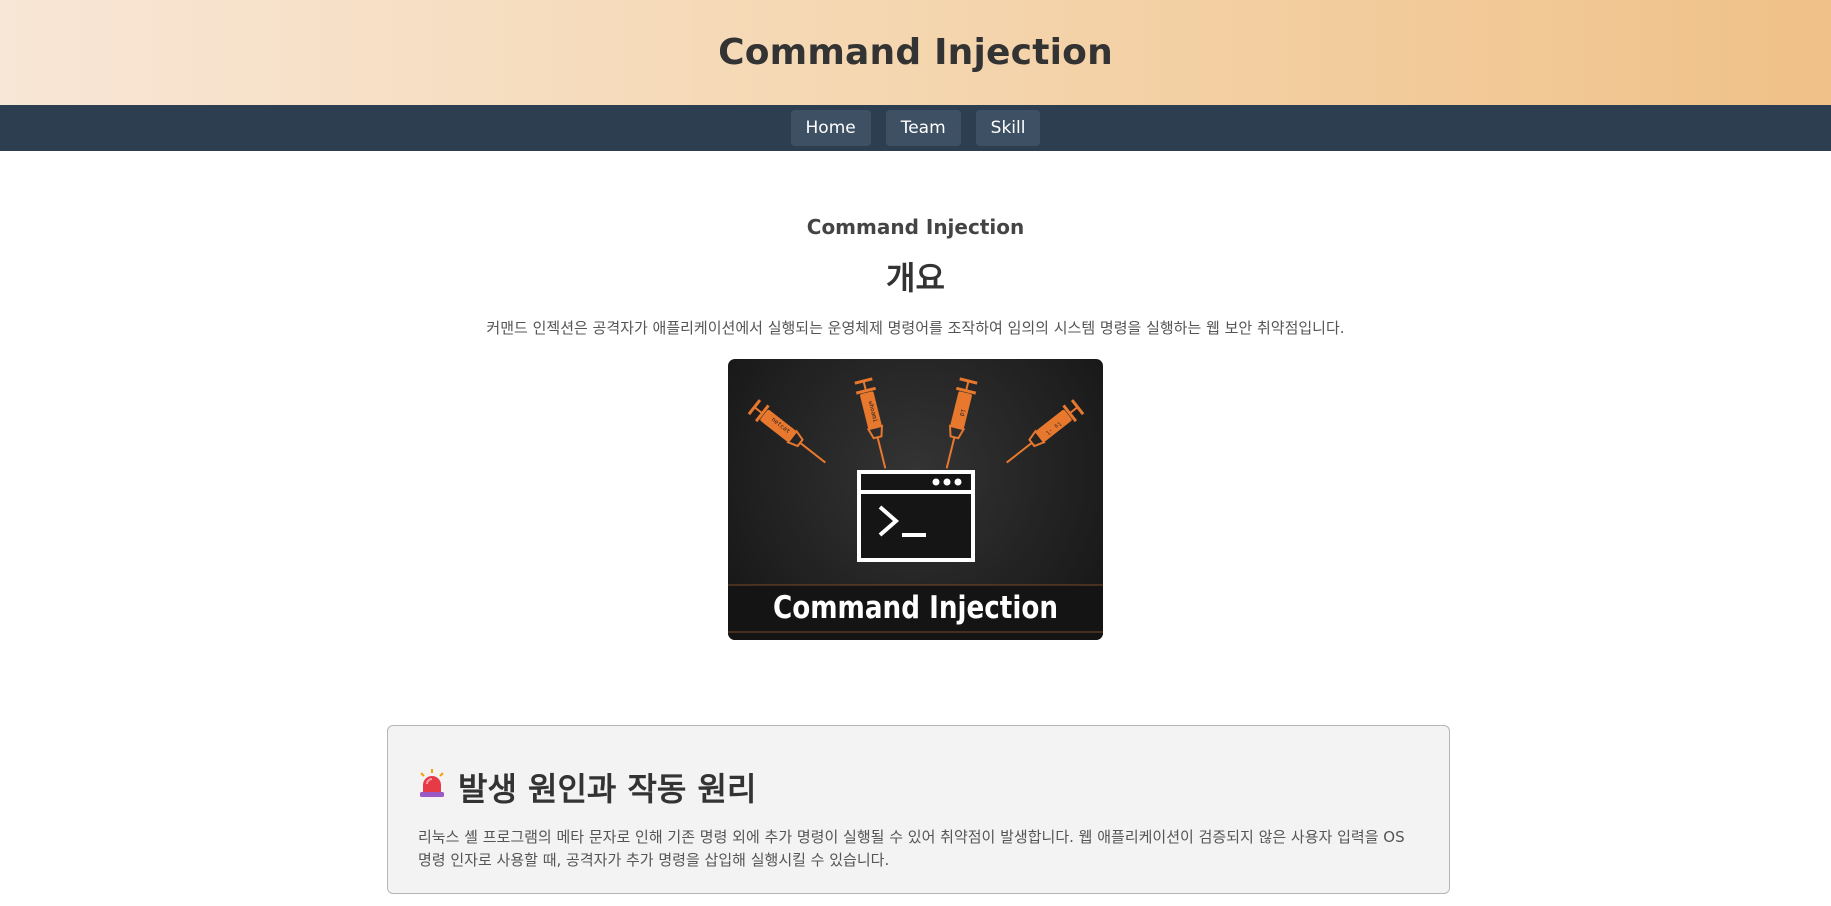  Describe the element at coordinates (874, 425) in the screenshot. I see `syringe-icon: whoami` at that location.